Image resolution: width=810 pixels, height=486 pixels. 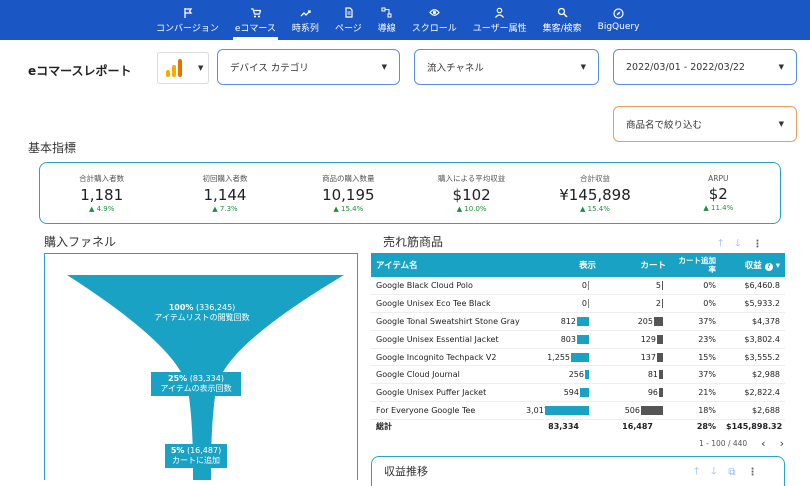 What do you see at coordinates (305, 20) in the screenshot?
I see `nav-tab-trend: 時系列` at bounding box center [305, 20].